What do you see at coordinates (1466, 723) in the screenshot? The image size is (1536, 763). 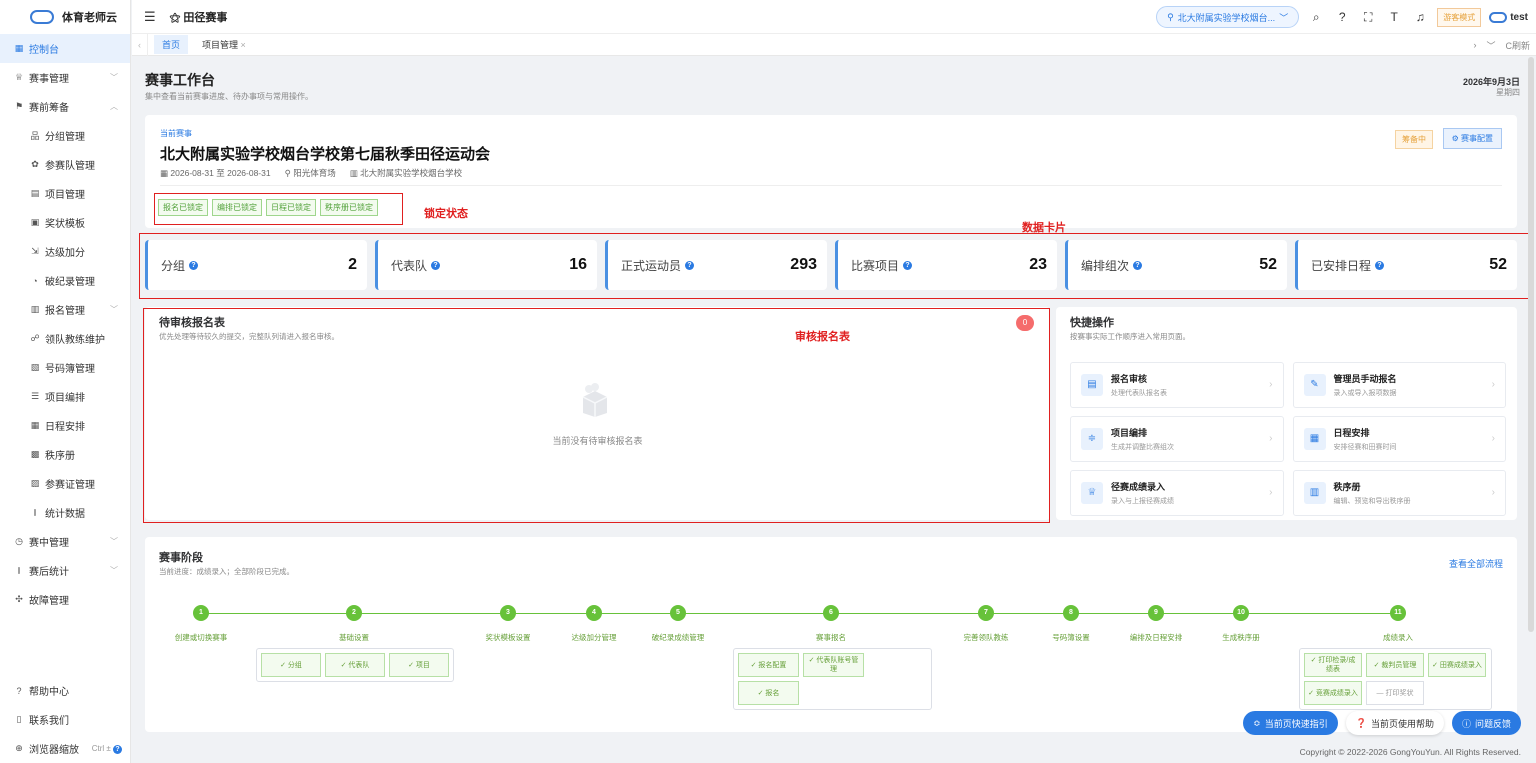 I see `info-icon: ⓘ` at bounding box center [1466, 723].